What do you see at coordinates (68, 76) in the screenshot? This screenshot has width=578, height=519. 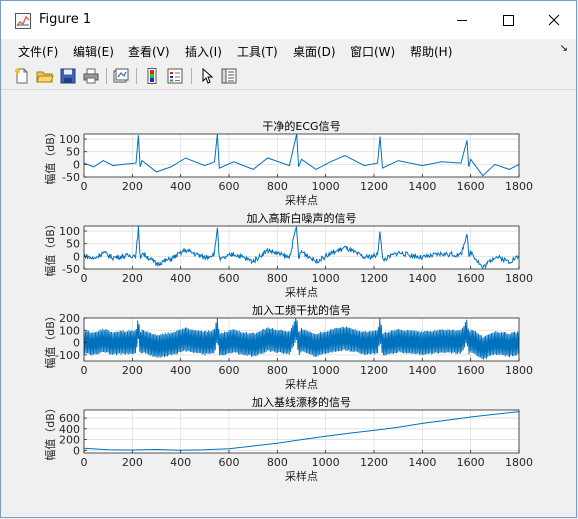 I see `save-icon` at bounding box center [68, 76].